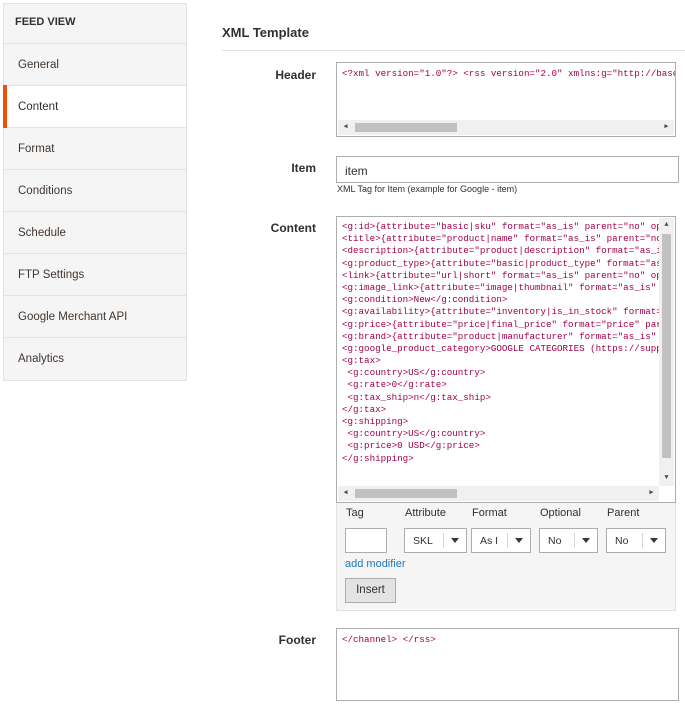  I want to click on code-line: <g:price>0 USD</g:price>, so click(411, 446).